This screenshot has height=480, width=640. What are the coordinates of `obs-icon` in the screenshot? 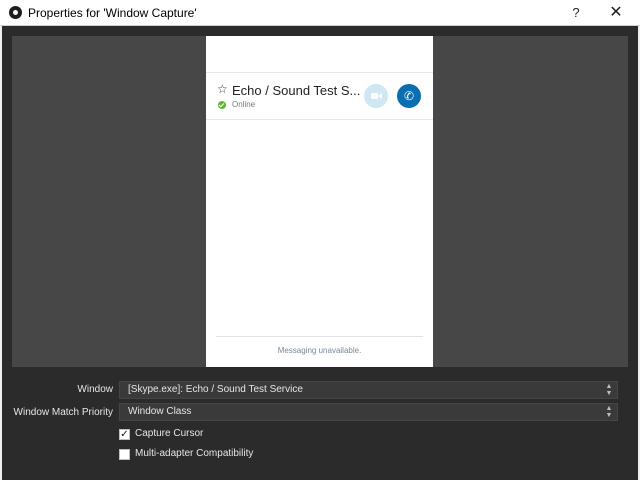 It's located at (15, 12).